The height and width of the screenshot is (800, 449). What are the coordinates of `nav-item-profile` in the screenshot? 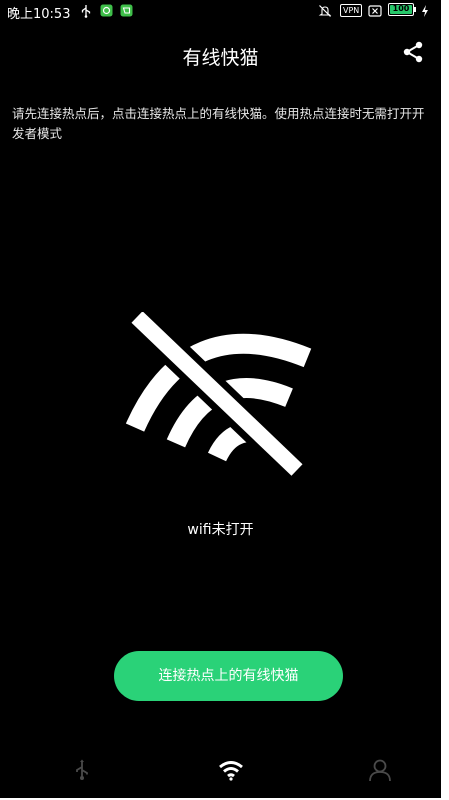 It's located at (380, 770).